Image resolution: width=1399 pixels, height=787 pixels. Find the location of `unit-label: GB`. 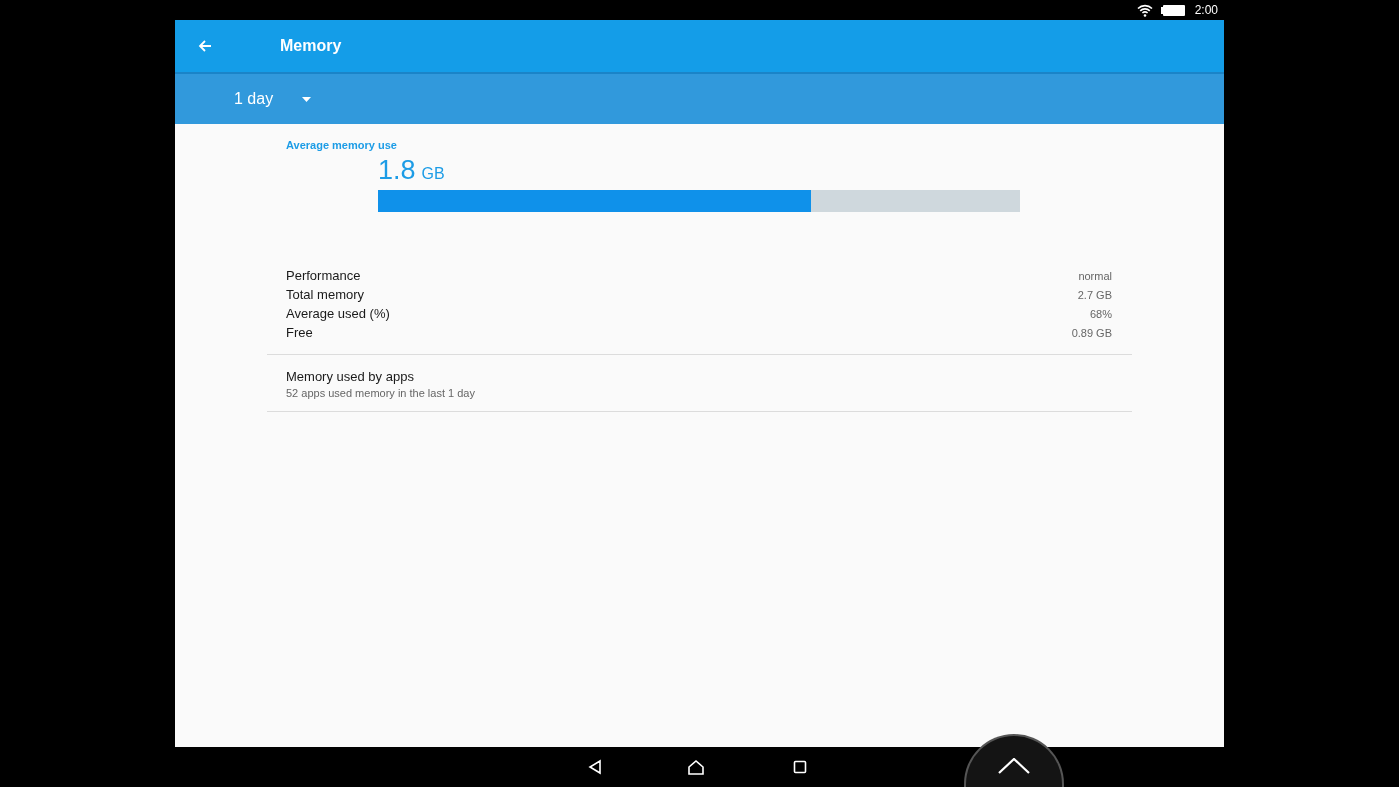

unit-label: GB is located at coordinates (433, 174).